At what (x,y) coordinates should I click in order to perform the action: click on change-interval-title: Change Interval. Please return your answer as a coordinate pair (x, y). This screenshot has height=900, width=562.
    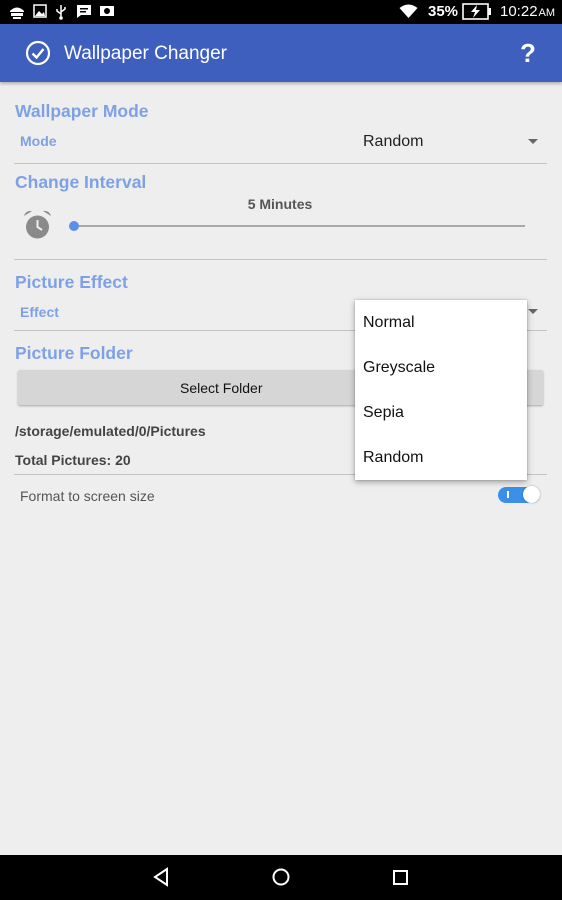
    Looking at the image, I should click on (81, 182).